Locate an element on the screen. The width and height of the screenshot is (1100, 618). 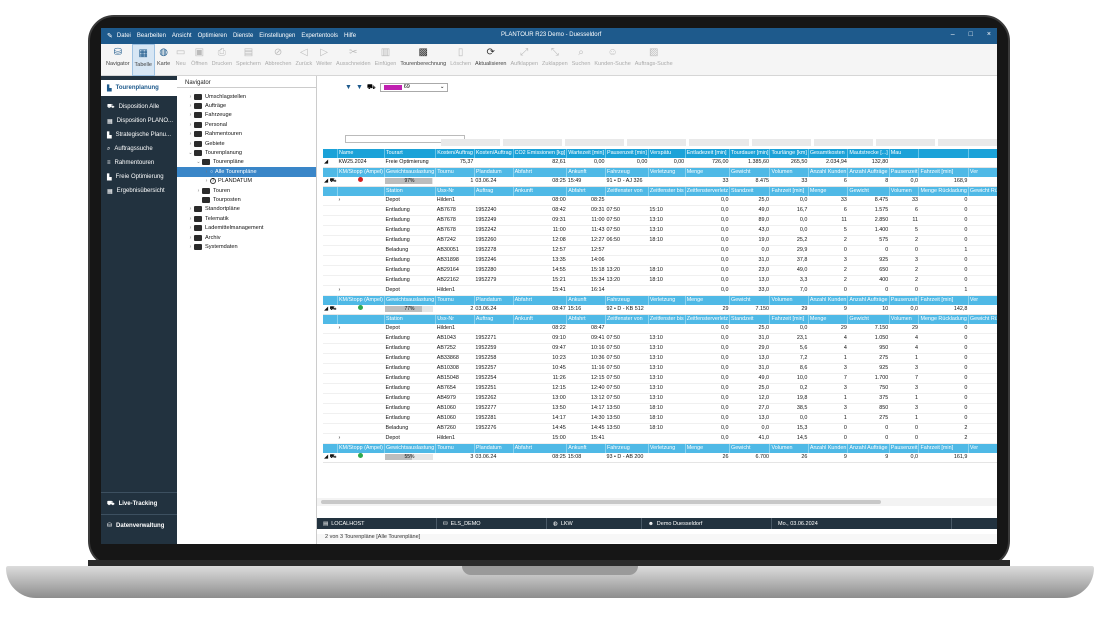
ribbon-button-13: ▯ Löschen is located at coordinates (460, 60).